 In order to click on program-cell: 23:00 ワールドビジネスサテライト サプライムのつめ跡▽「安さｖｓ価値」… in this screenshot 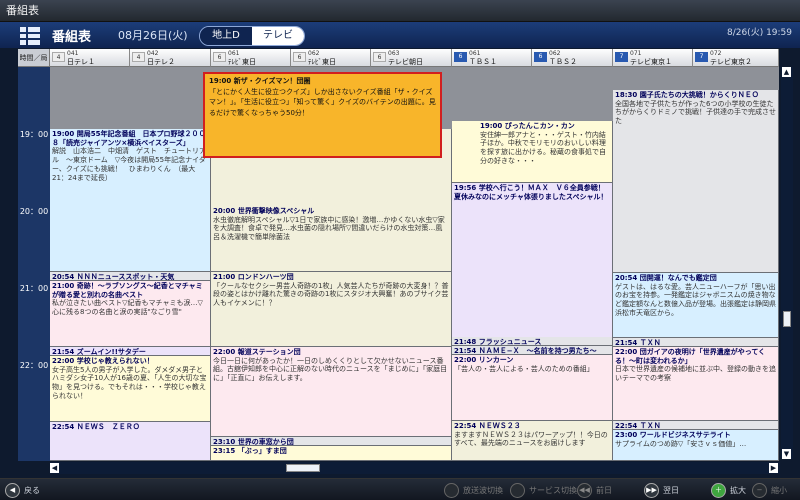, I will do `click(696, 445)`.